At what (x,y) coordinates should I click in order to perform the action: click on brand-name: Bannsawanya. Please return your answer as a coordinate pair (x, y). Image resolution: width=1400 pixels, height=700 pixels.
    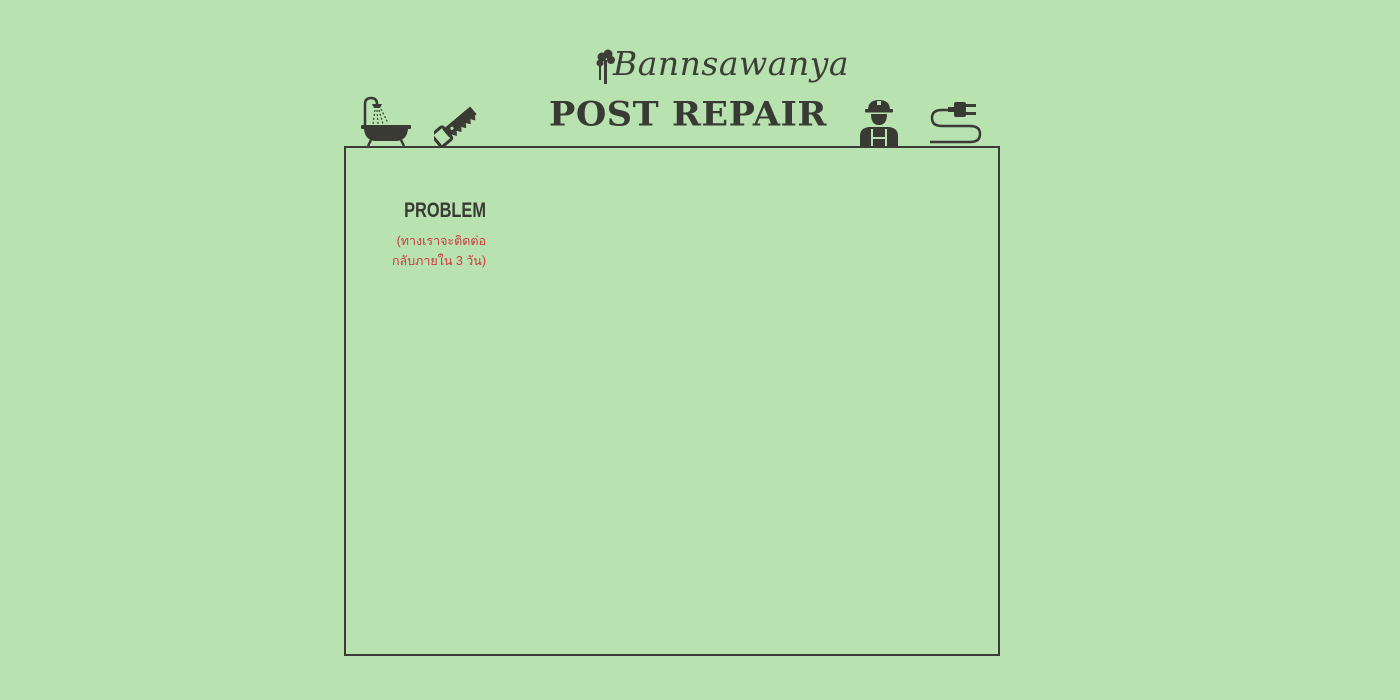
    Looking at the image, I should click on (731, 63).